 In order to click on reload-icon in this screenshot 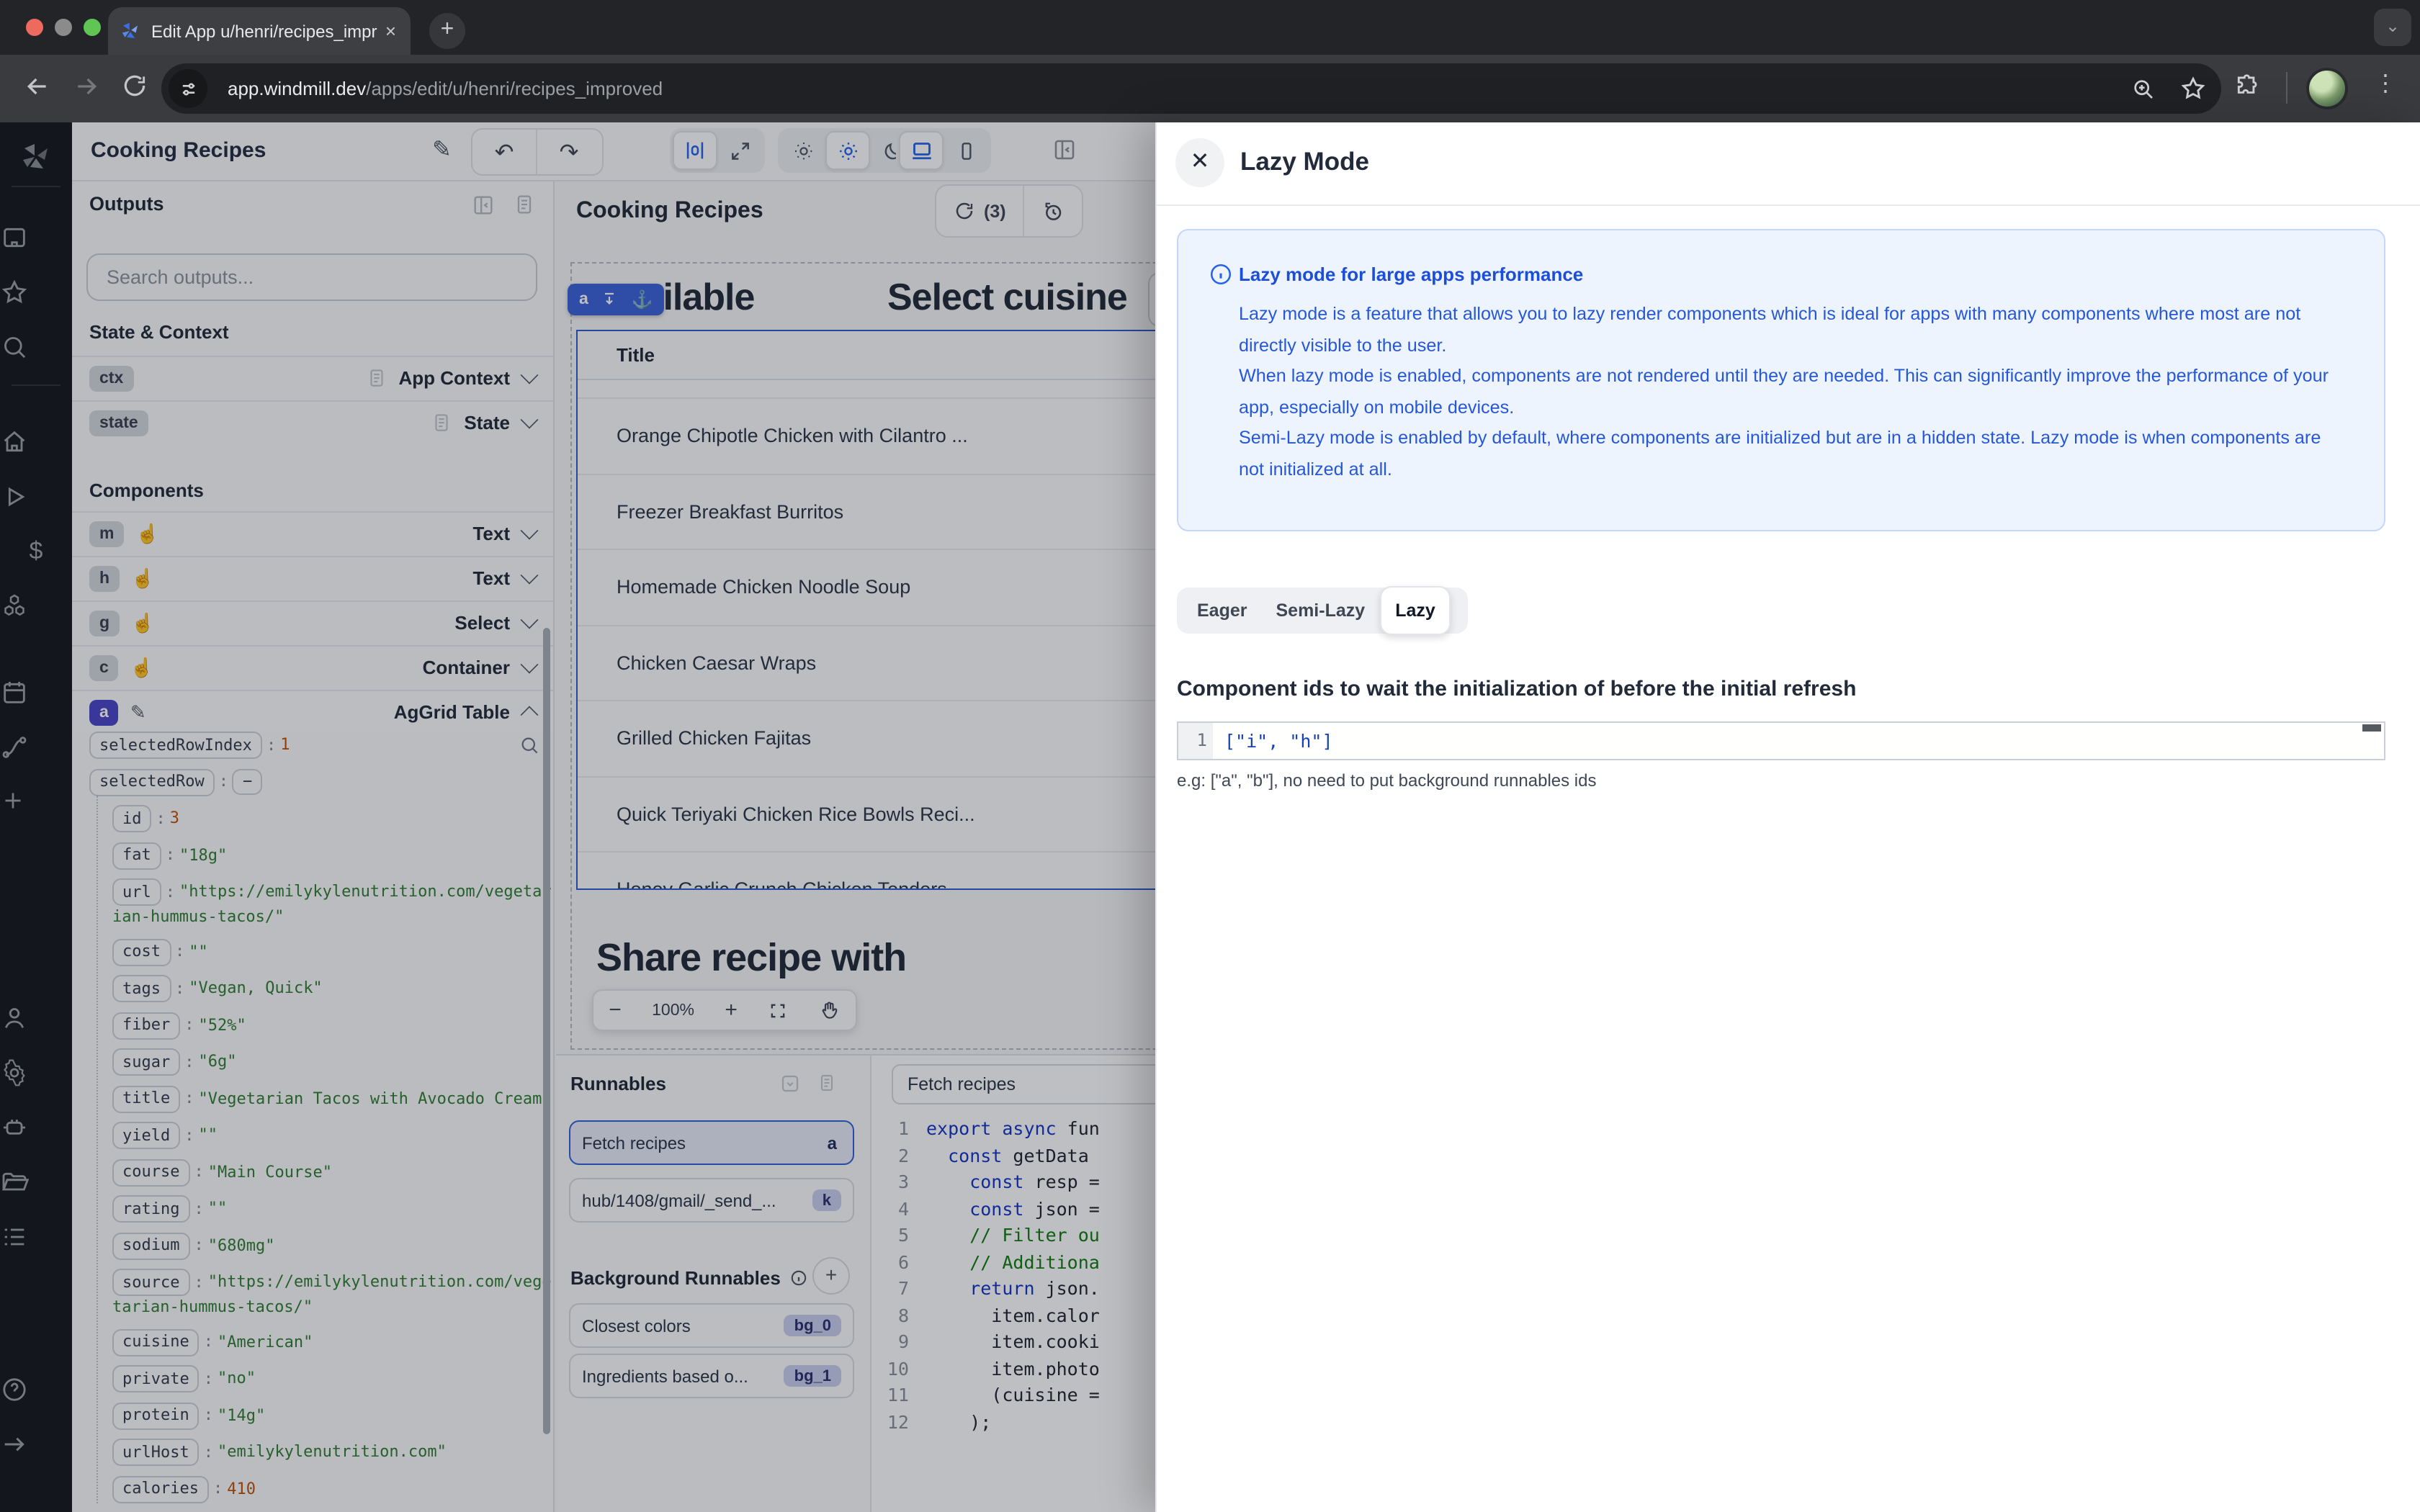, I will do `click(134, 85)`.